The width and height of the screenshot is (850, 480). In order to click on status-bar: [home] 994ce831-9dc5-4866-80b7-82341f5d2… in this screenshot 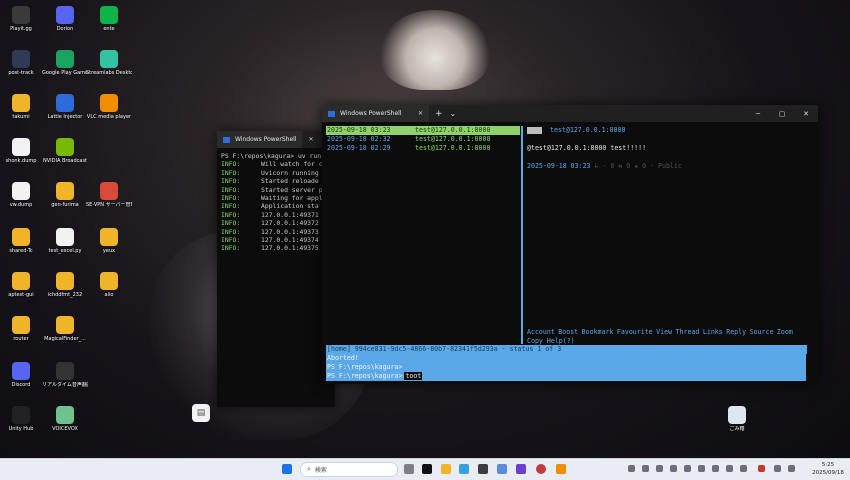, I will do `click(566, 349)`.